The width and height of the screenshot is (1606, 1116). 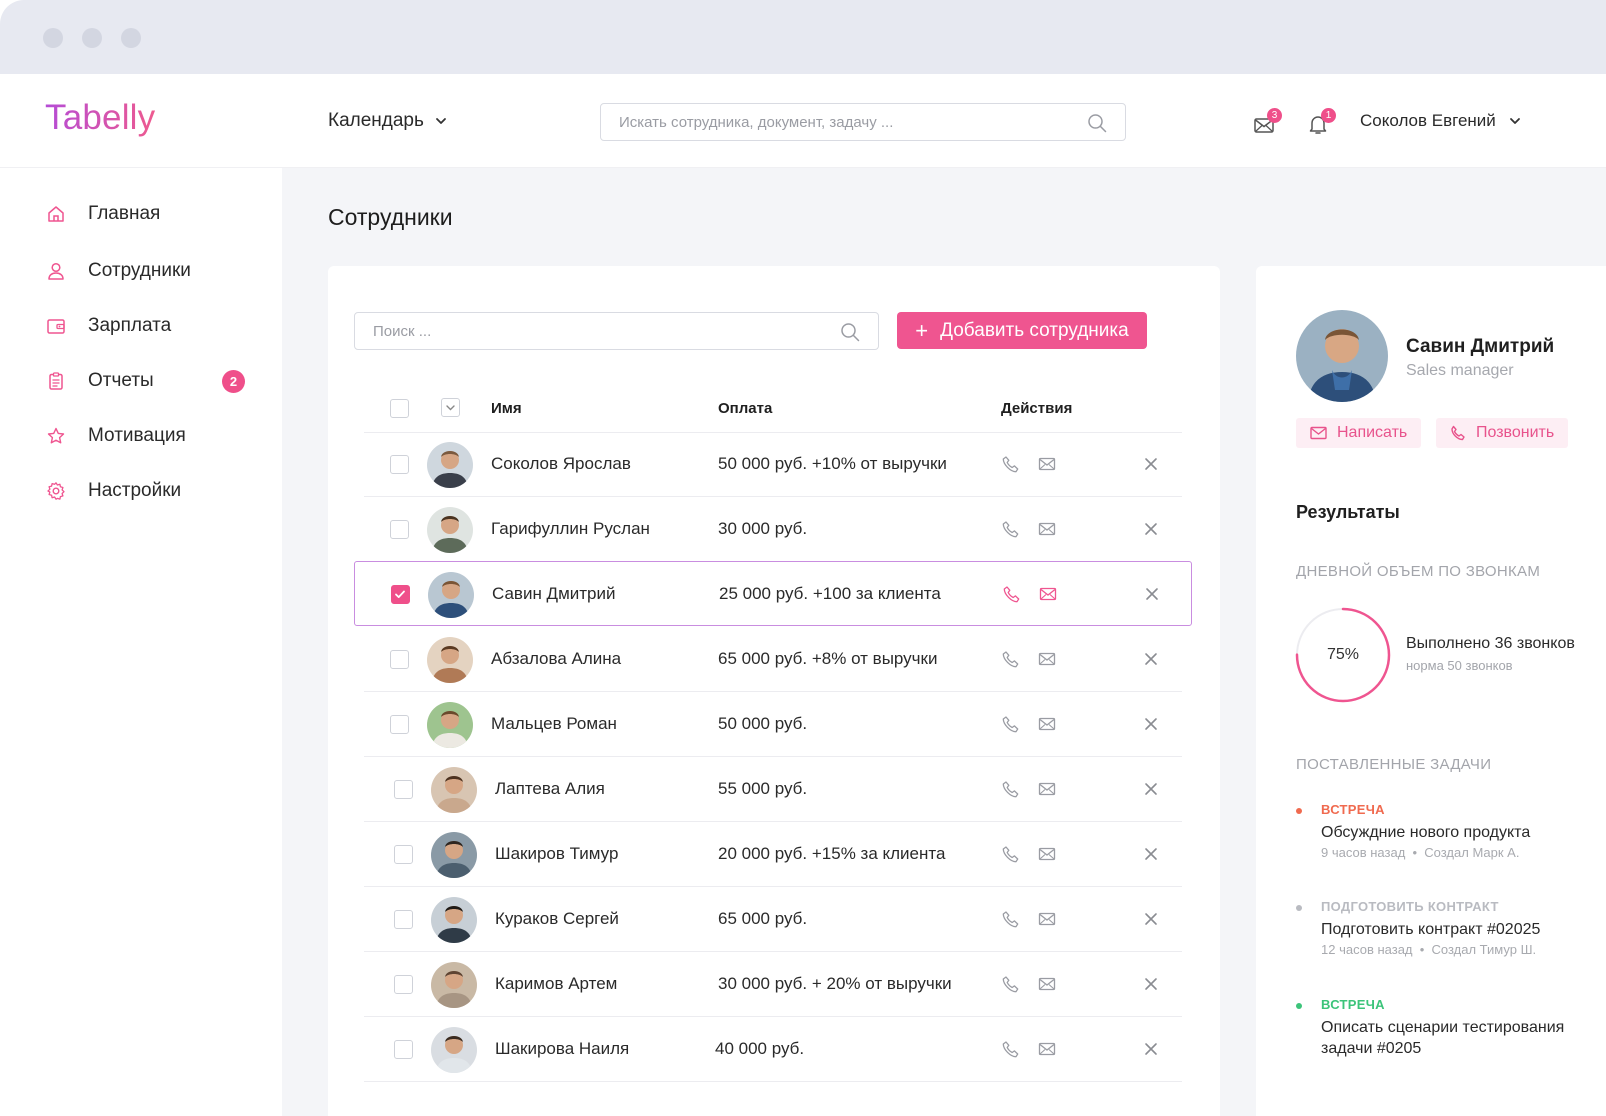 I want to click on select-all-checkbox, so click(x=399, y=408).